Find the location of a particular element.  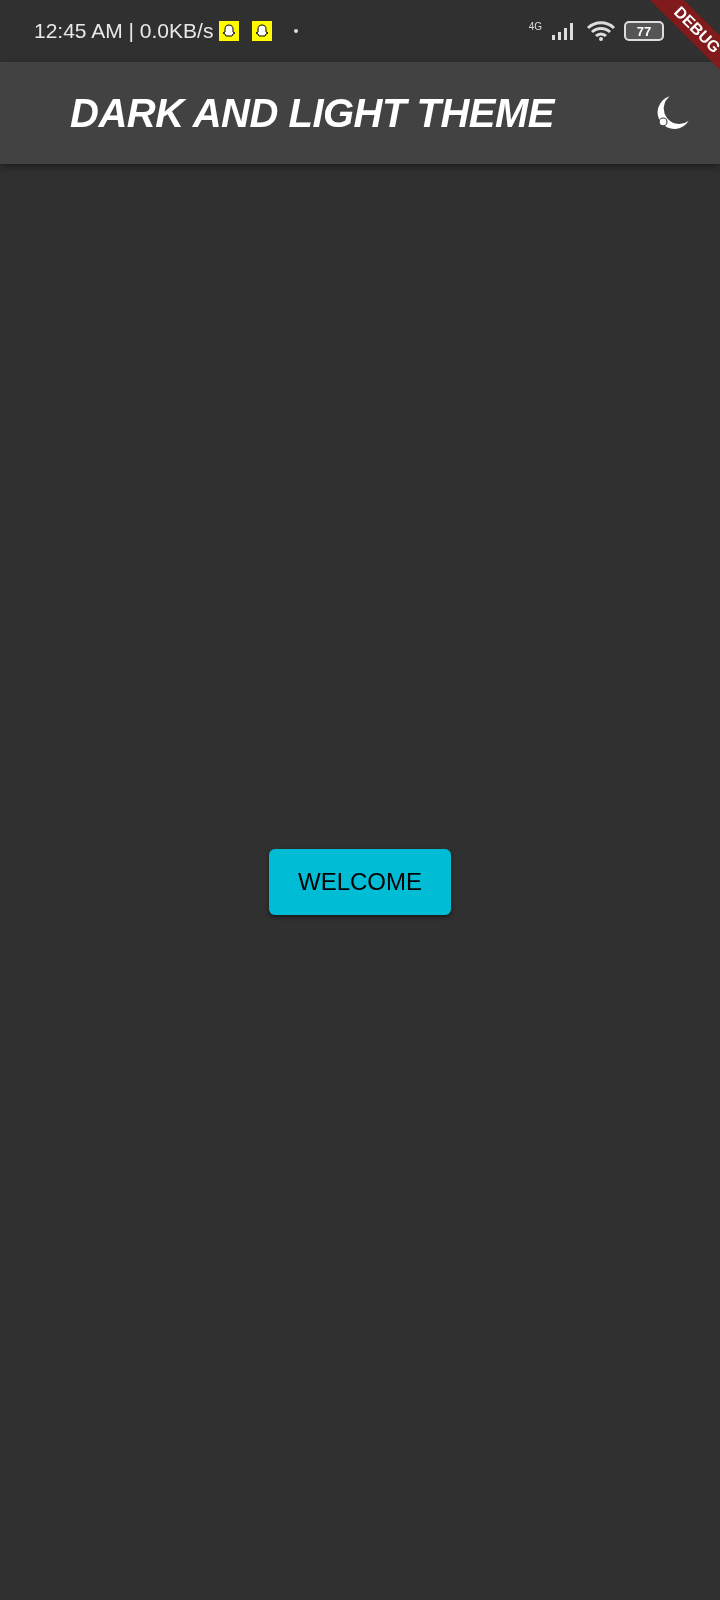

status-text: 12:45 AM | 0.0KB/s is located at coordinates (124, 31).